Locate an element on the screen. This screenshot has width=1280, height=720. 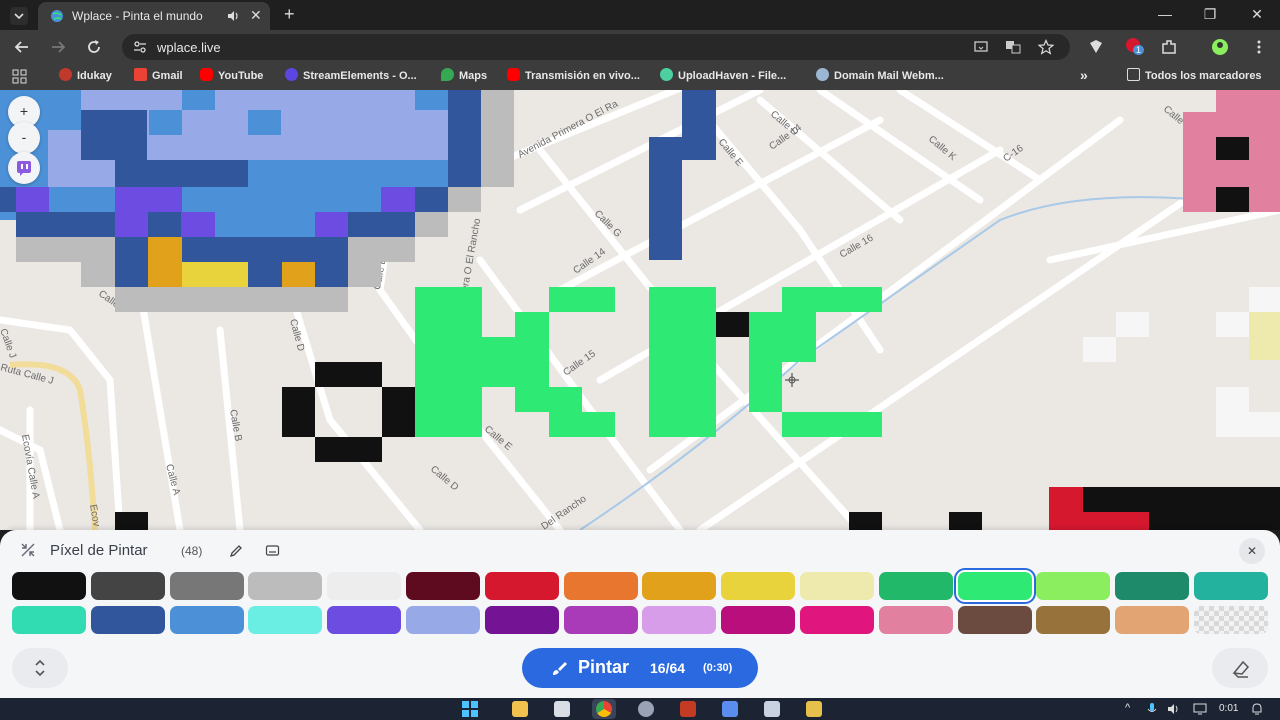
speaker-icon is located at coordinates (233, 16).